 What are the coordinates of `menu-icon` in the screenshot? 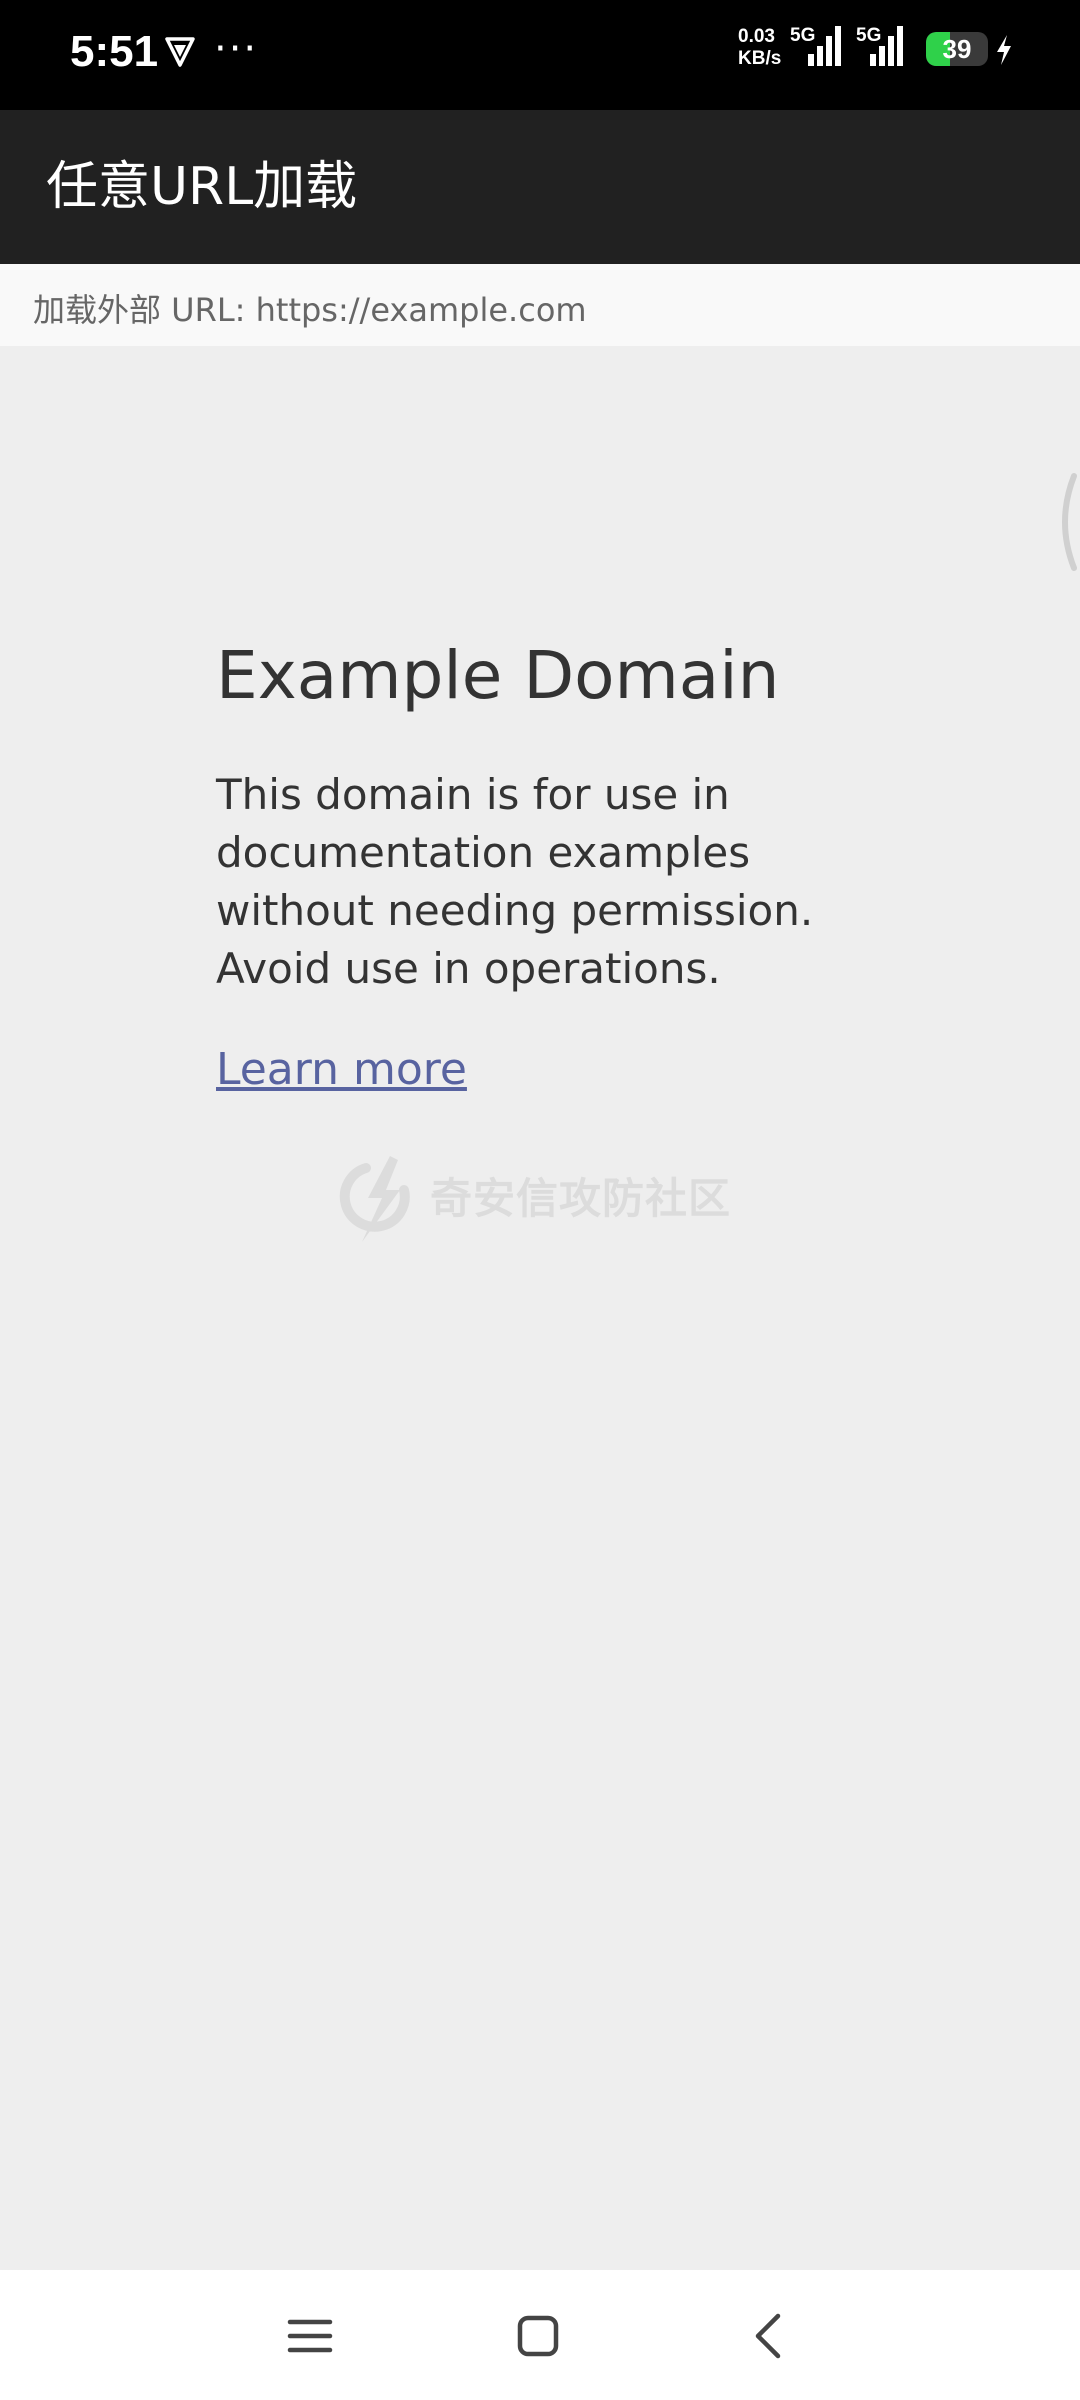 It's located at (310, 2336).